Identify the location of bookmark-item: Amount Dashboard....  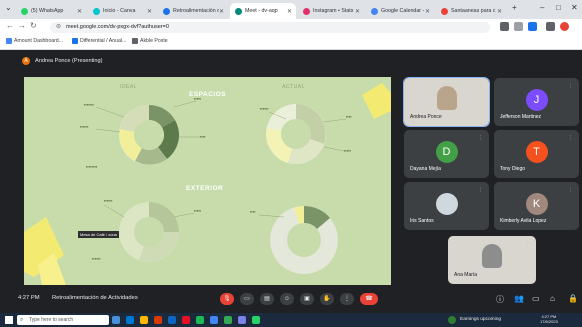
(34, 41).